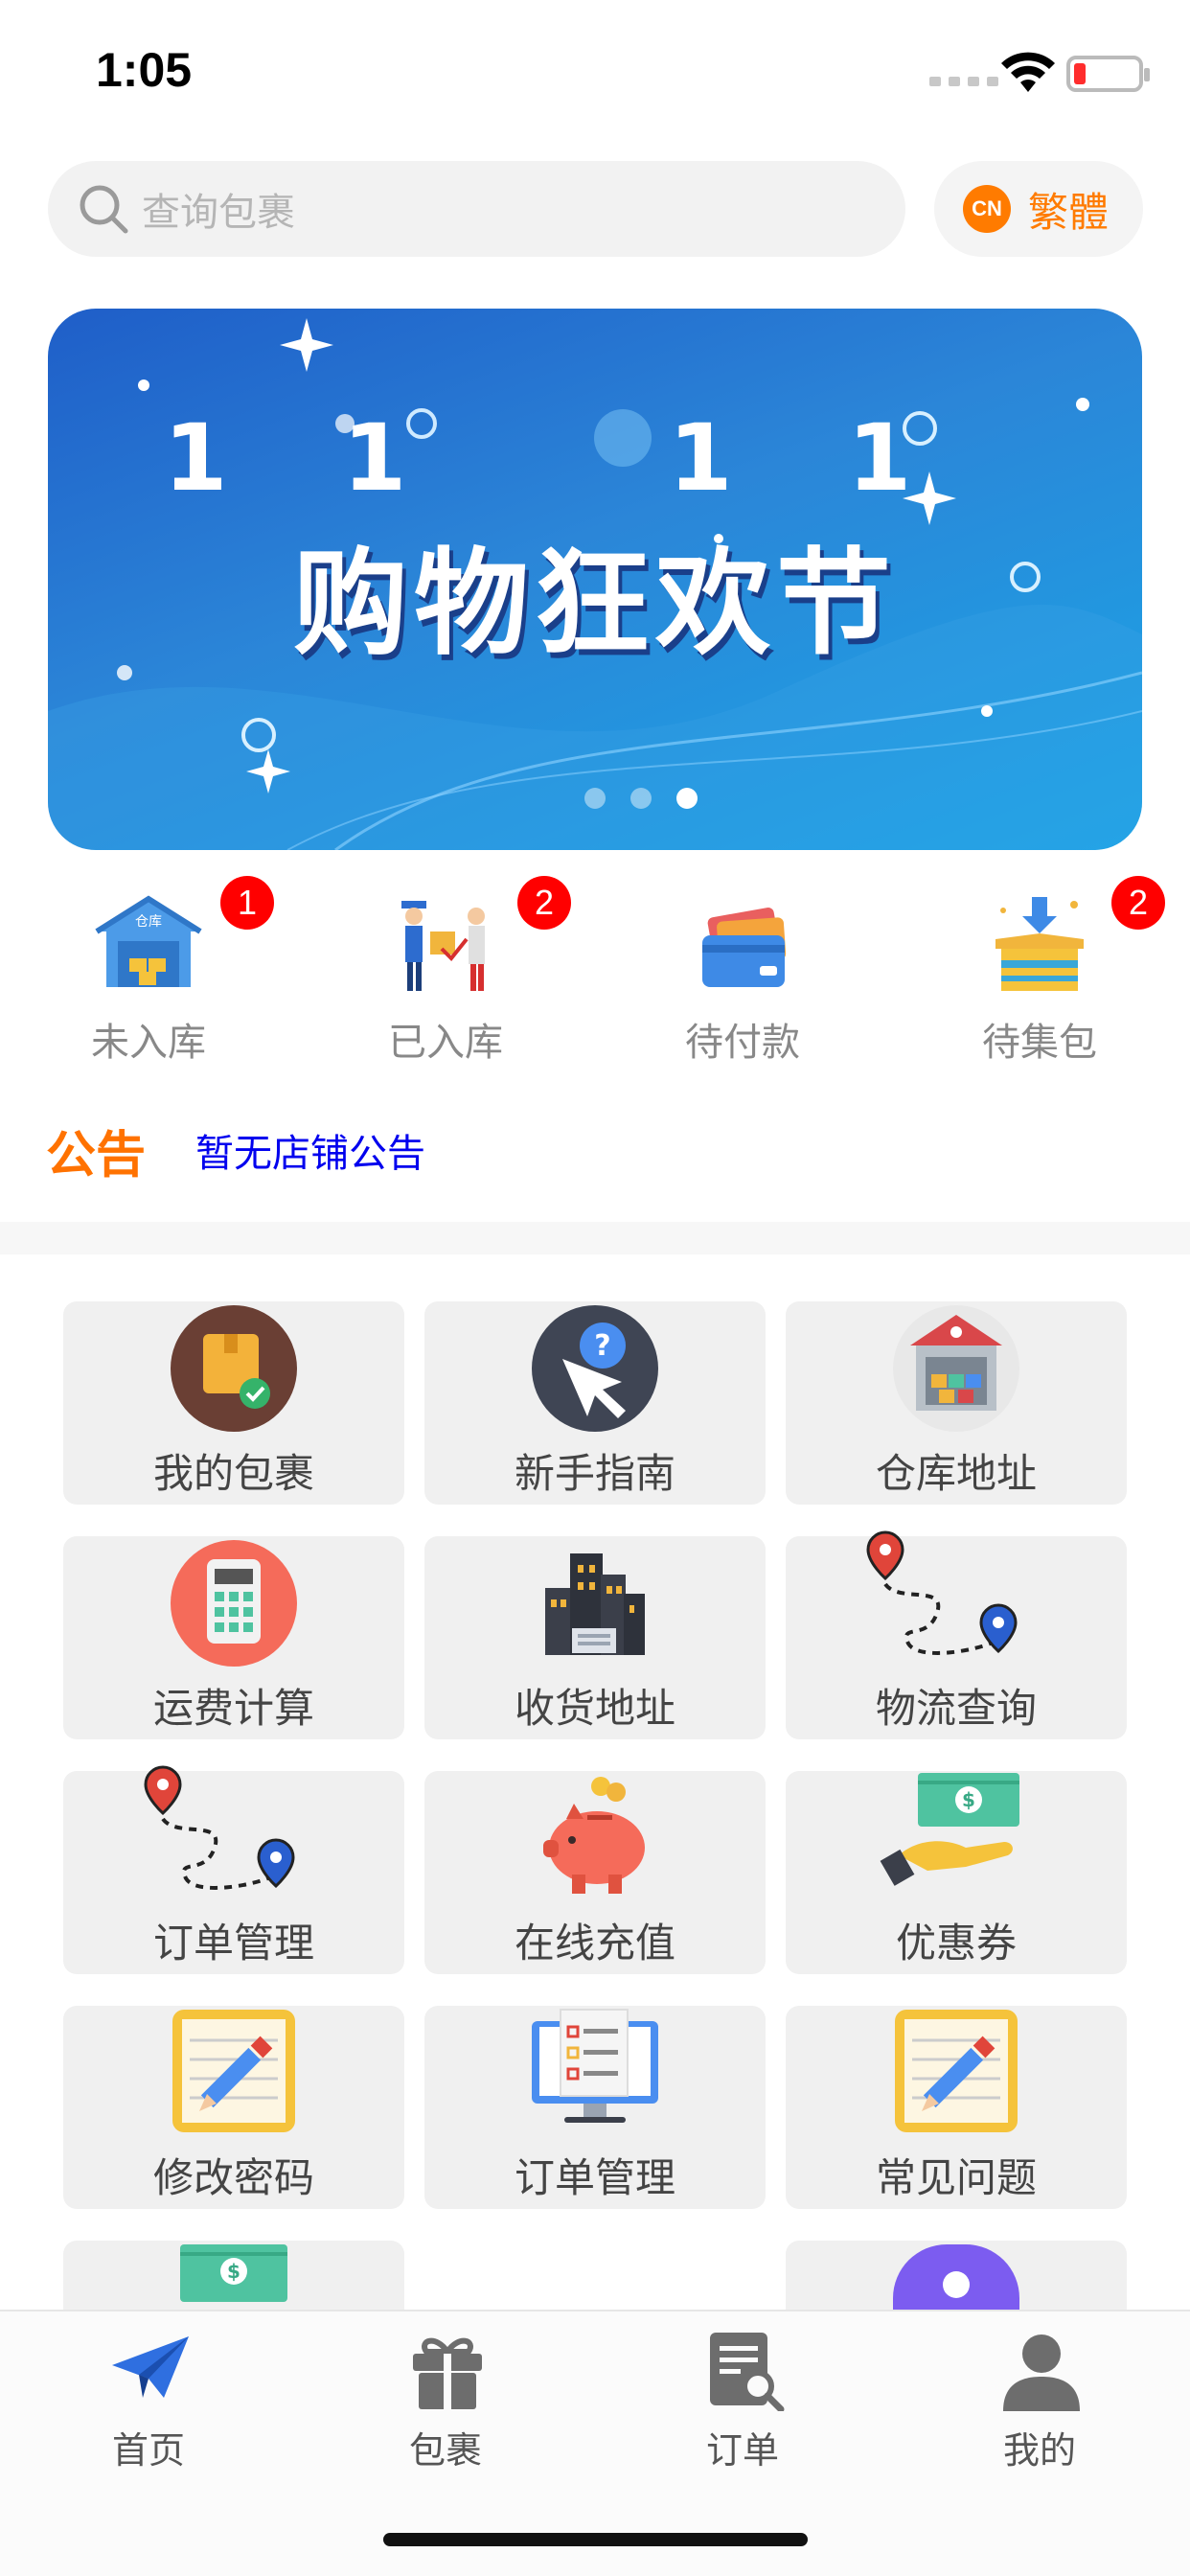 The image size is (1190, 2576). I want to click on search-input: 查询包裹, so click(476, 209).